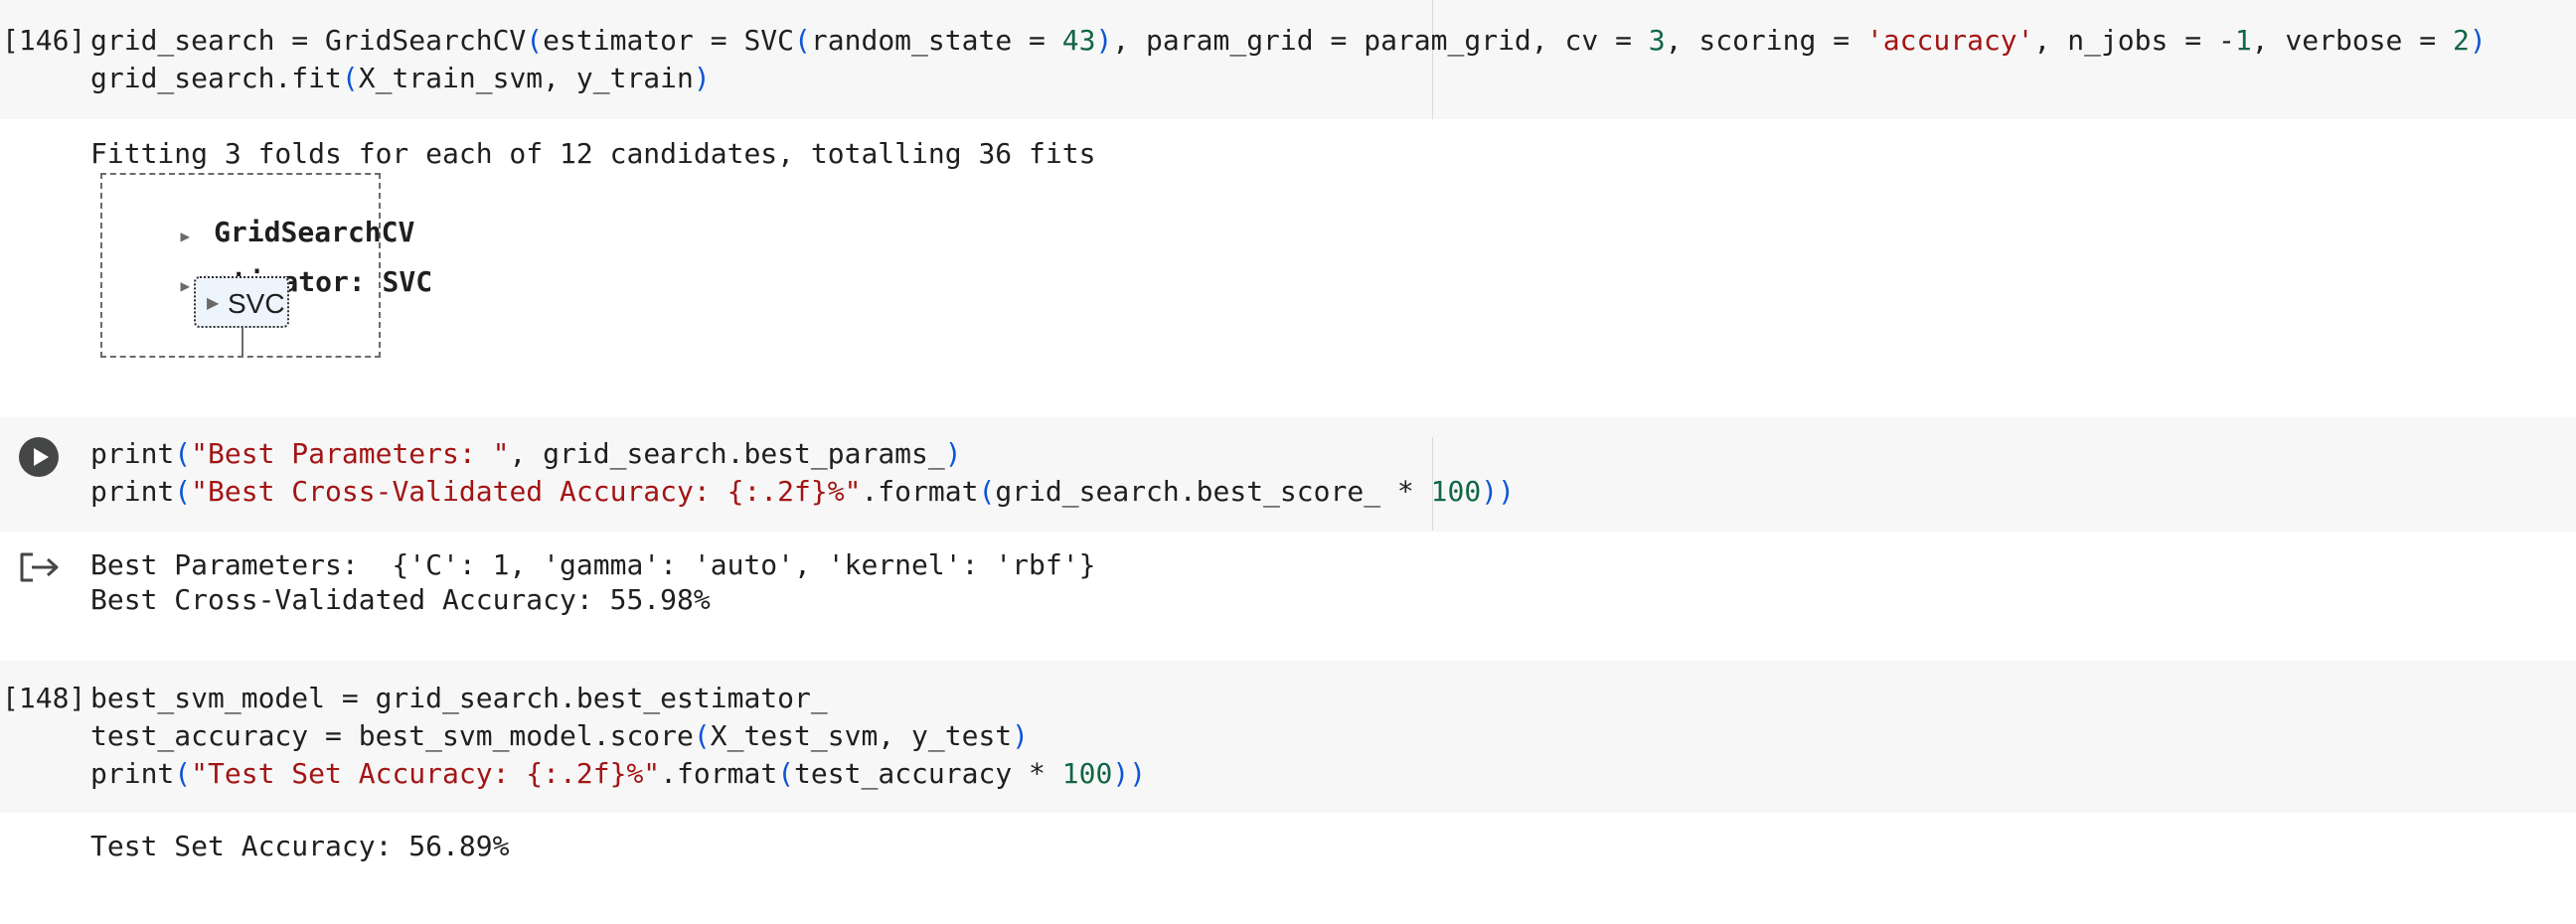  I want to click on play-circle-icon, so click(41, 457).